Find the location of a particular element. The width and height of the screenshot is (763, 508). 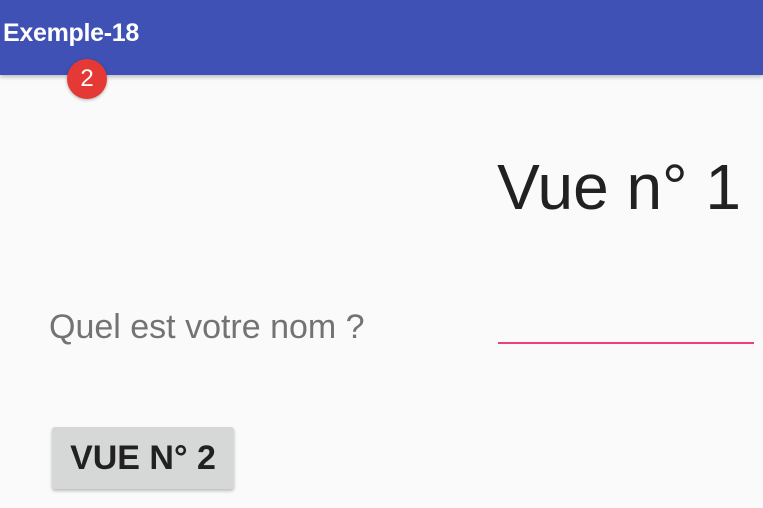

view-title: Vue n° 1 is located at coordinates (619, 187).